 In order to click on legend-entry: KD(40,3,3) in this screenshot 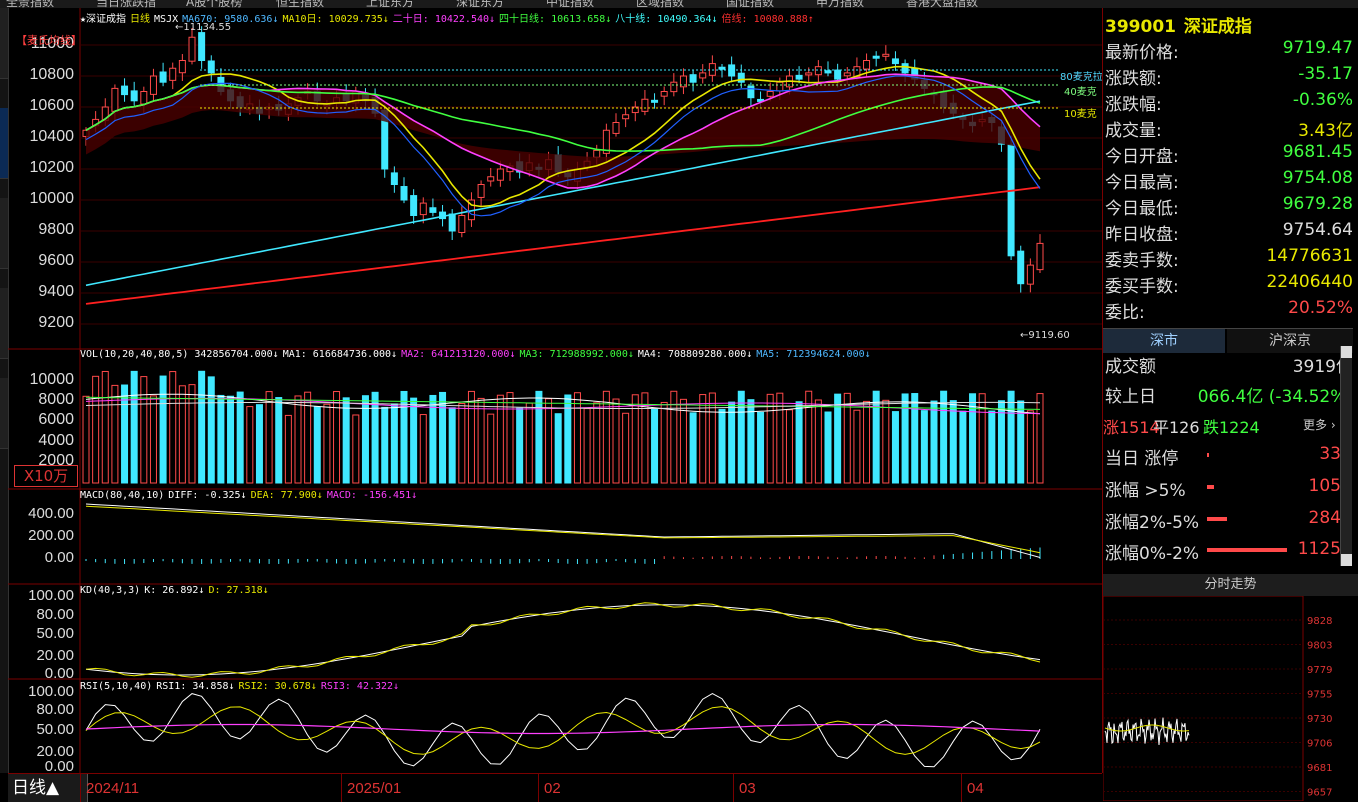, I will do `click(110, 590)`.